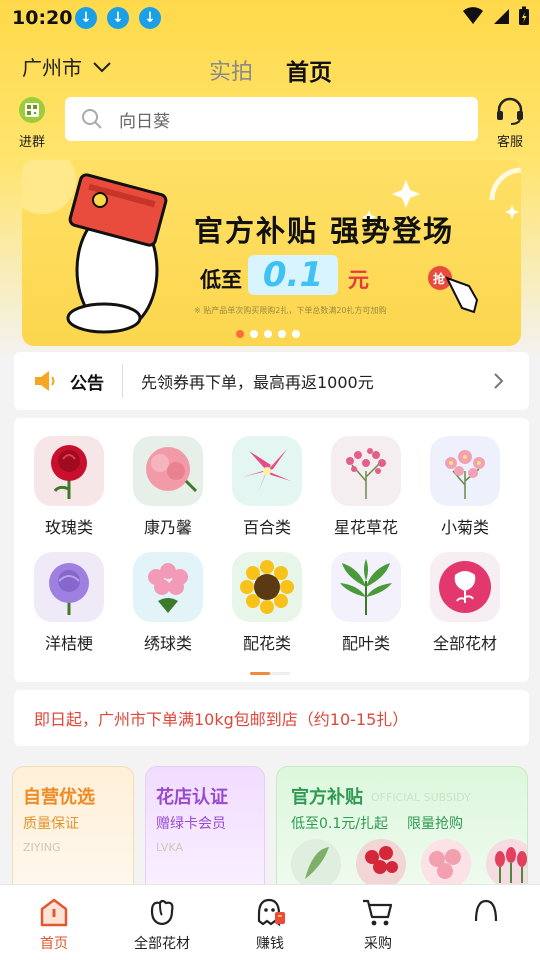  I want to click on nav-label: 赚钱, so click(270, 944).